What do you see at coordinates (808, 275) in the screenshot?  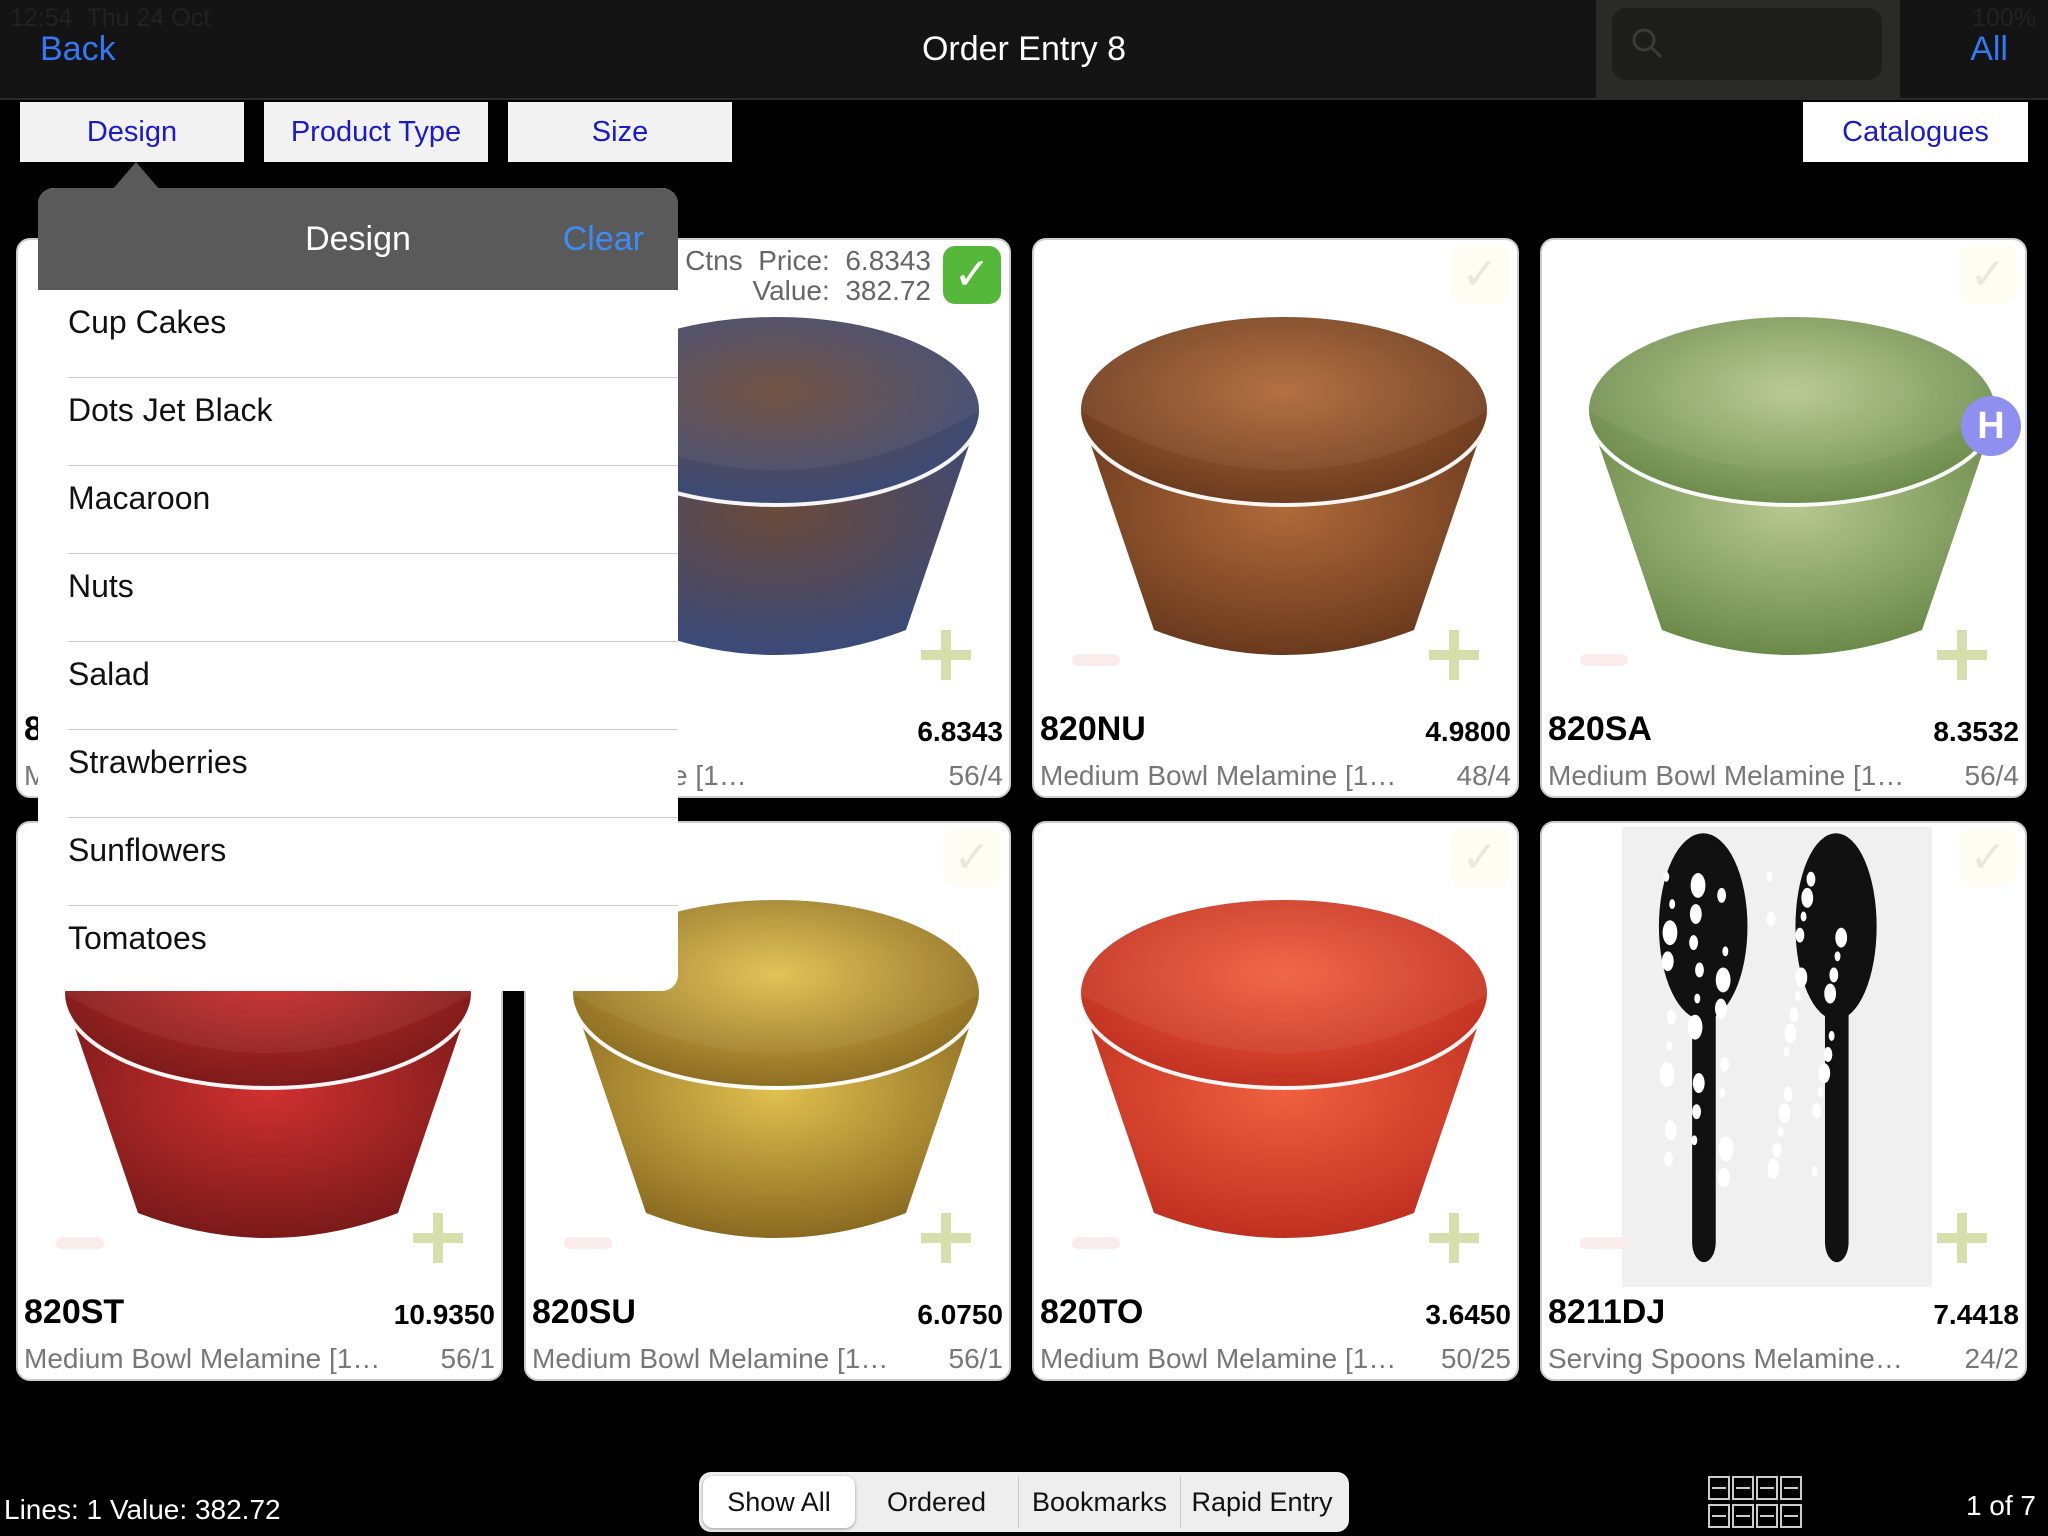 I see `order-info: Ctns Price: 6.8343 Value: 382.72` at bounding box center [808, 275].